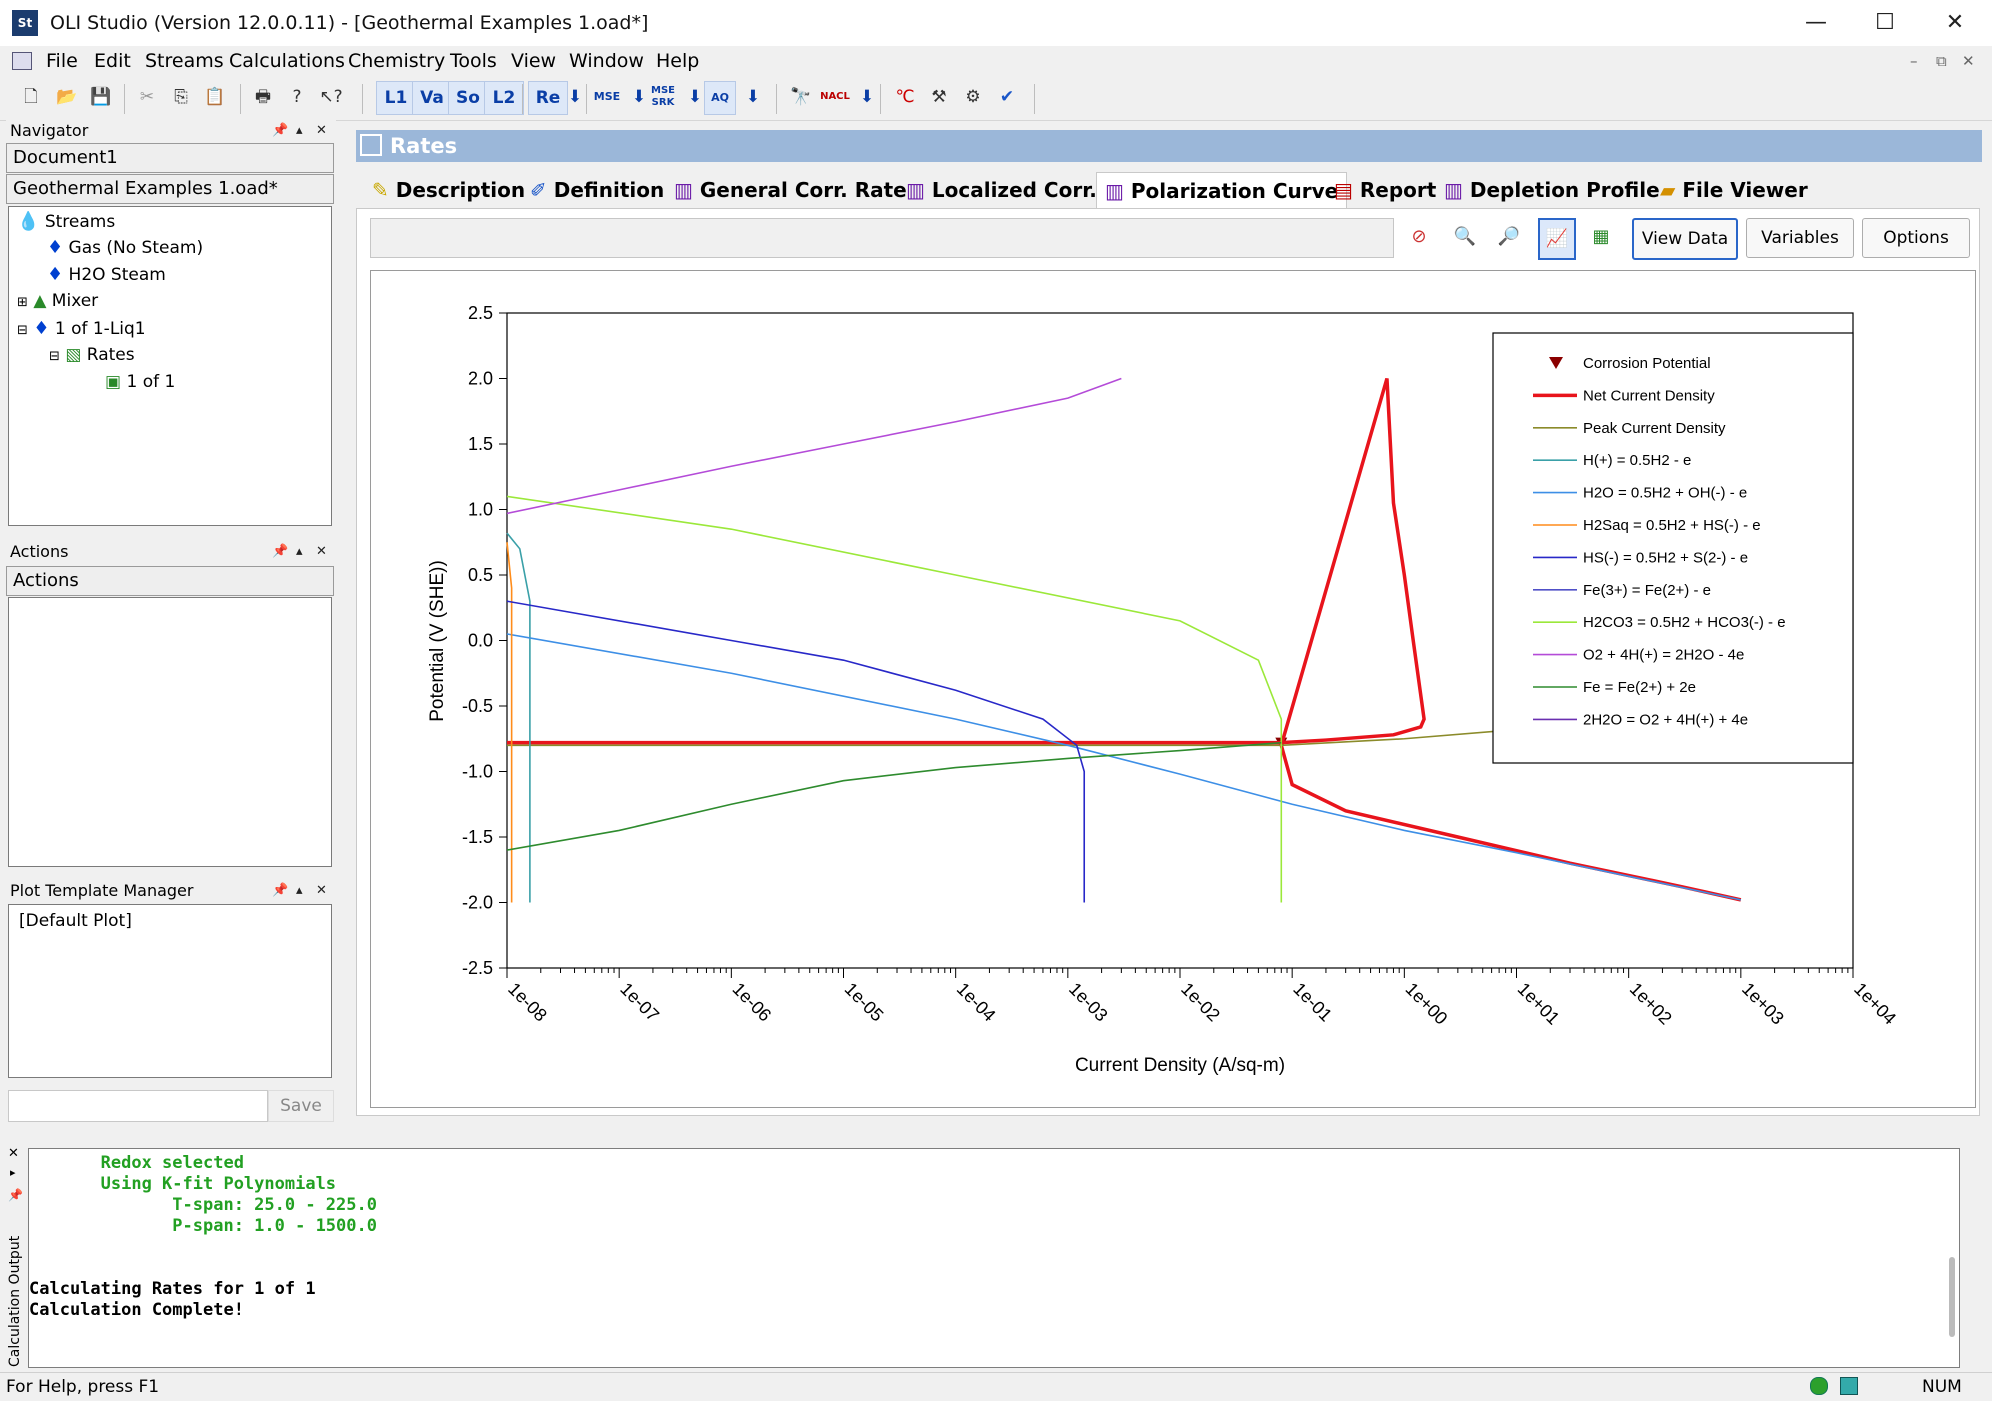 The image size is (1992, 1401). I want to click on save-icon: 💾, so click(101, 97).